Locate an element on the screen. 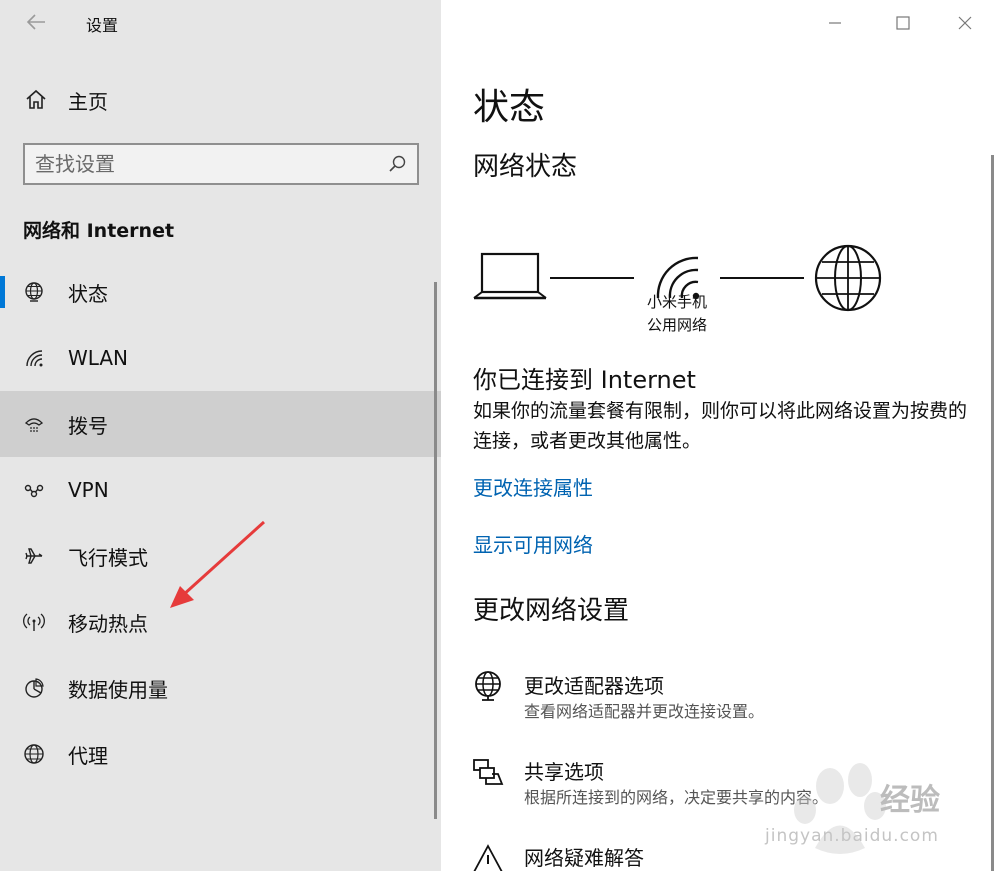 The image size is (1000, 871). show-available-networks-link: 显示可用网络 is located at coordinates (533, 543).